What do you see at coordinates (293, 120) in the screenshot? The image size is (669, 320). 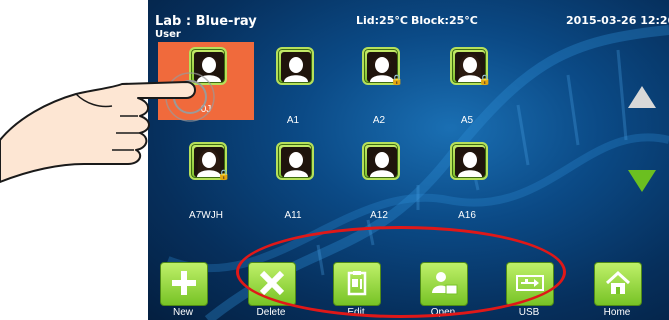 I see `user-label: A1` at bounding box center [293, 120].